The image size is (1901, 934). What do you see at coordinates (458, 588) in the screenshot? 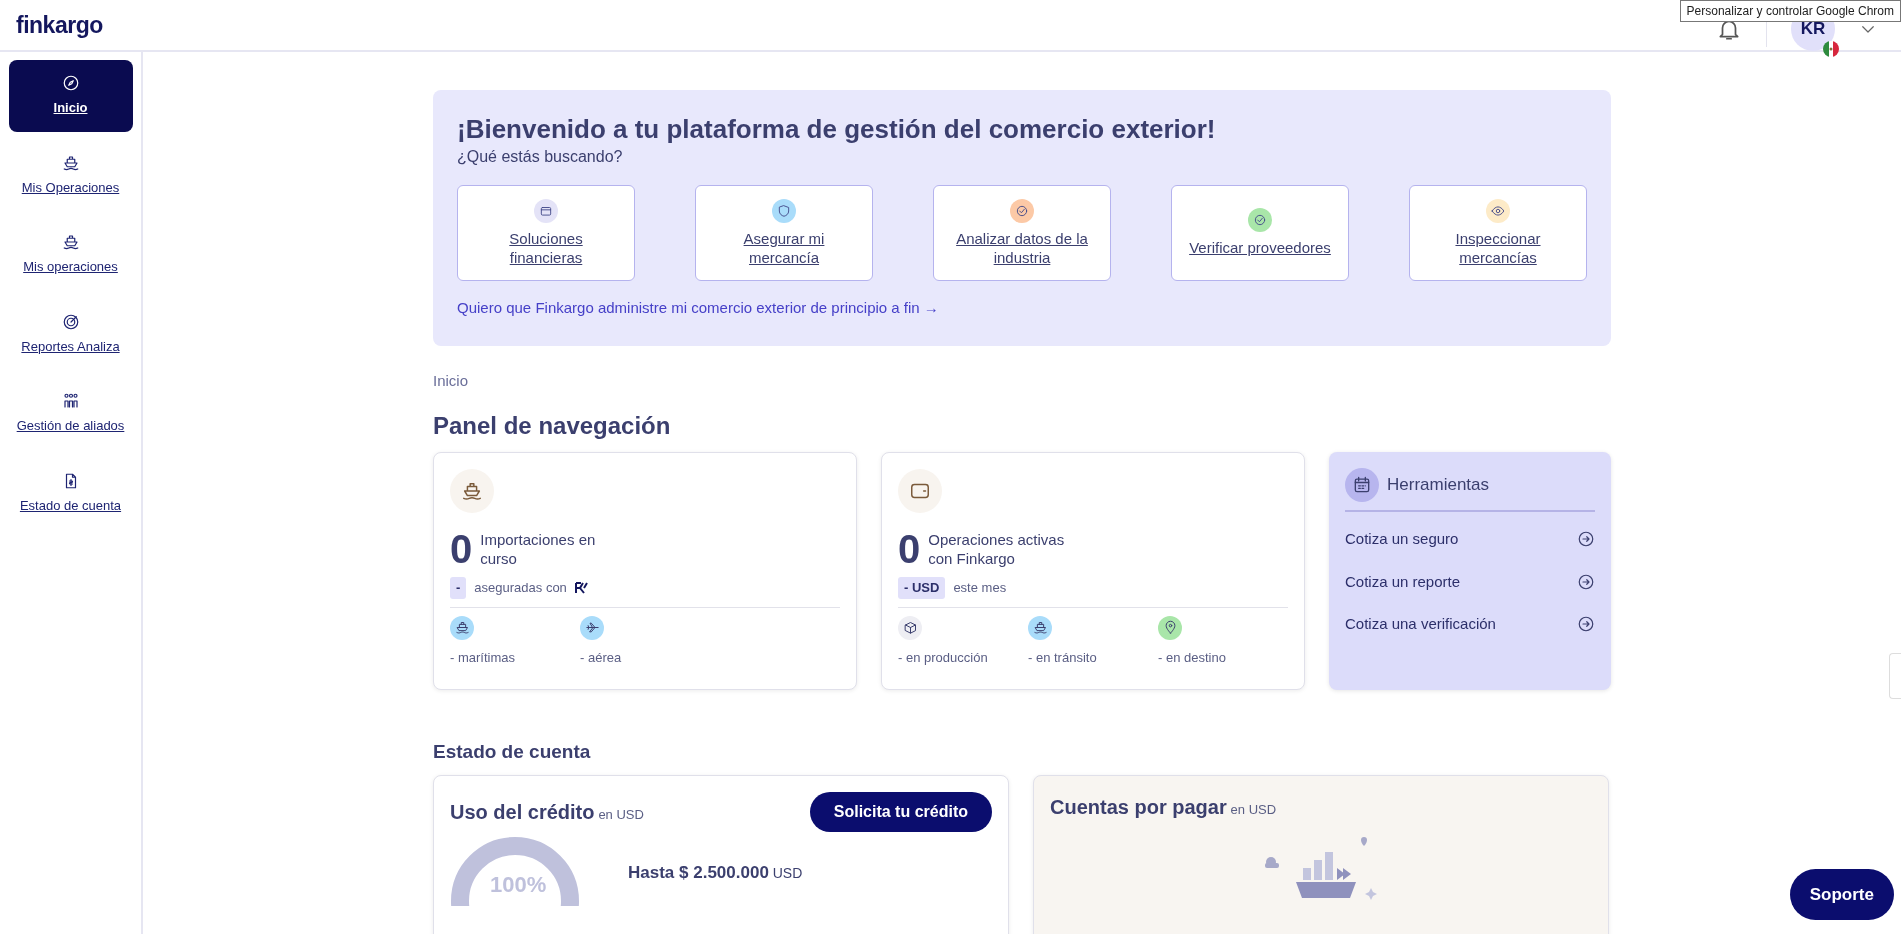
I see `value-tag: -` at bounding box center [458, 588].